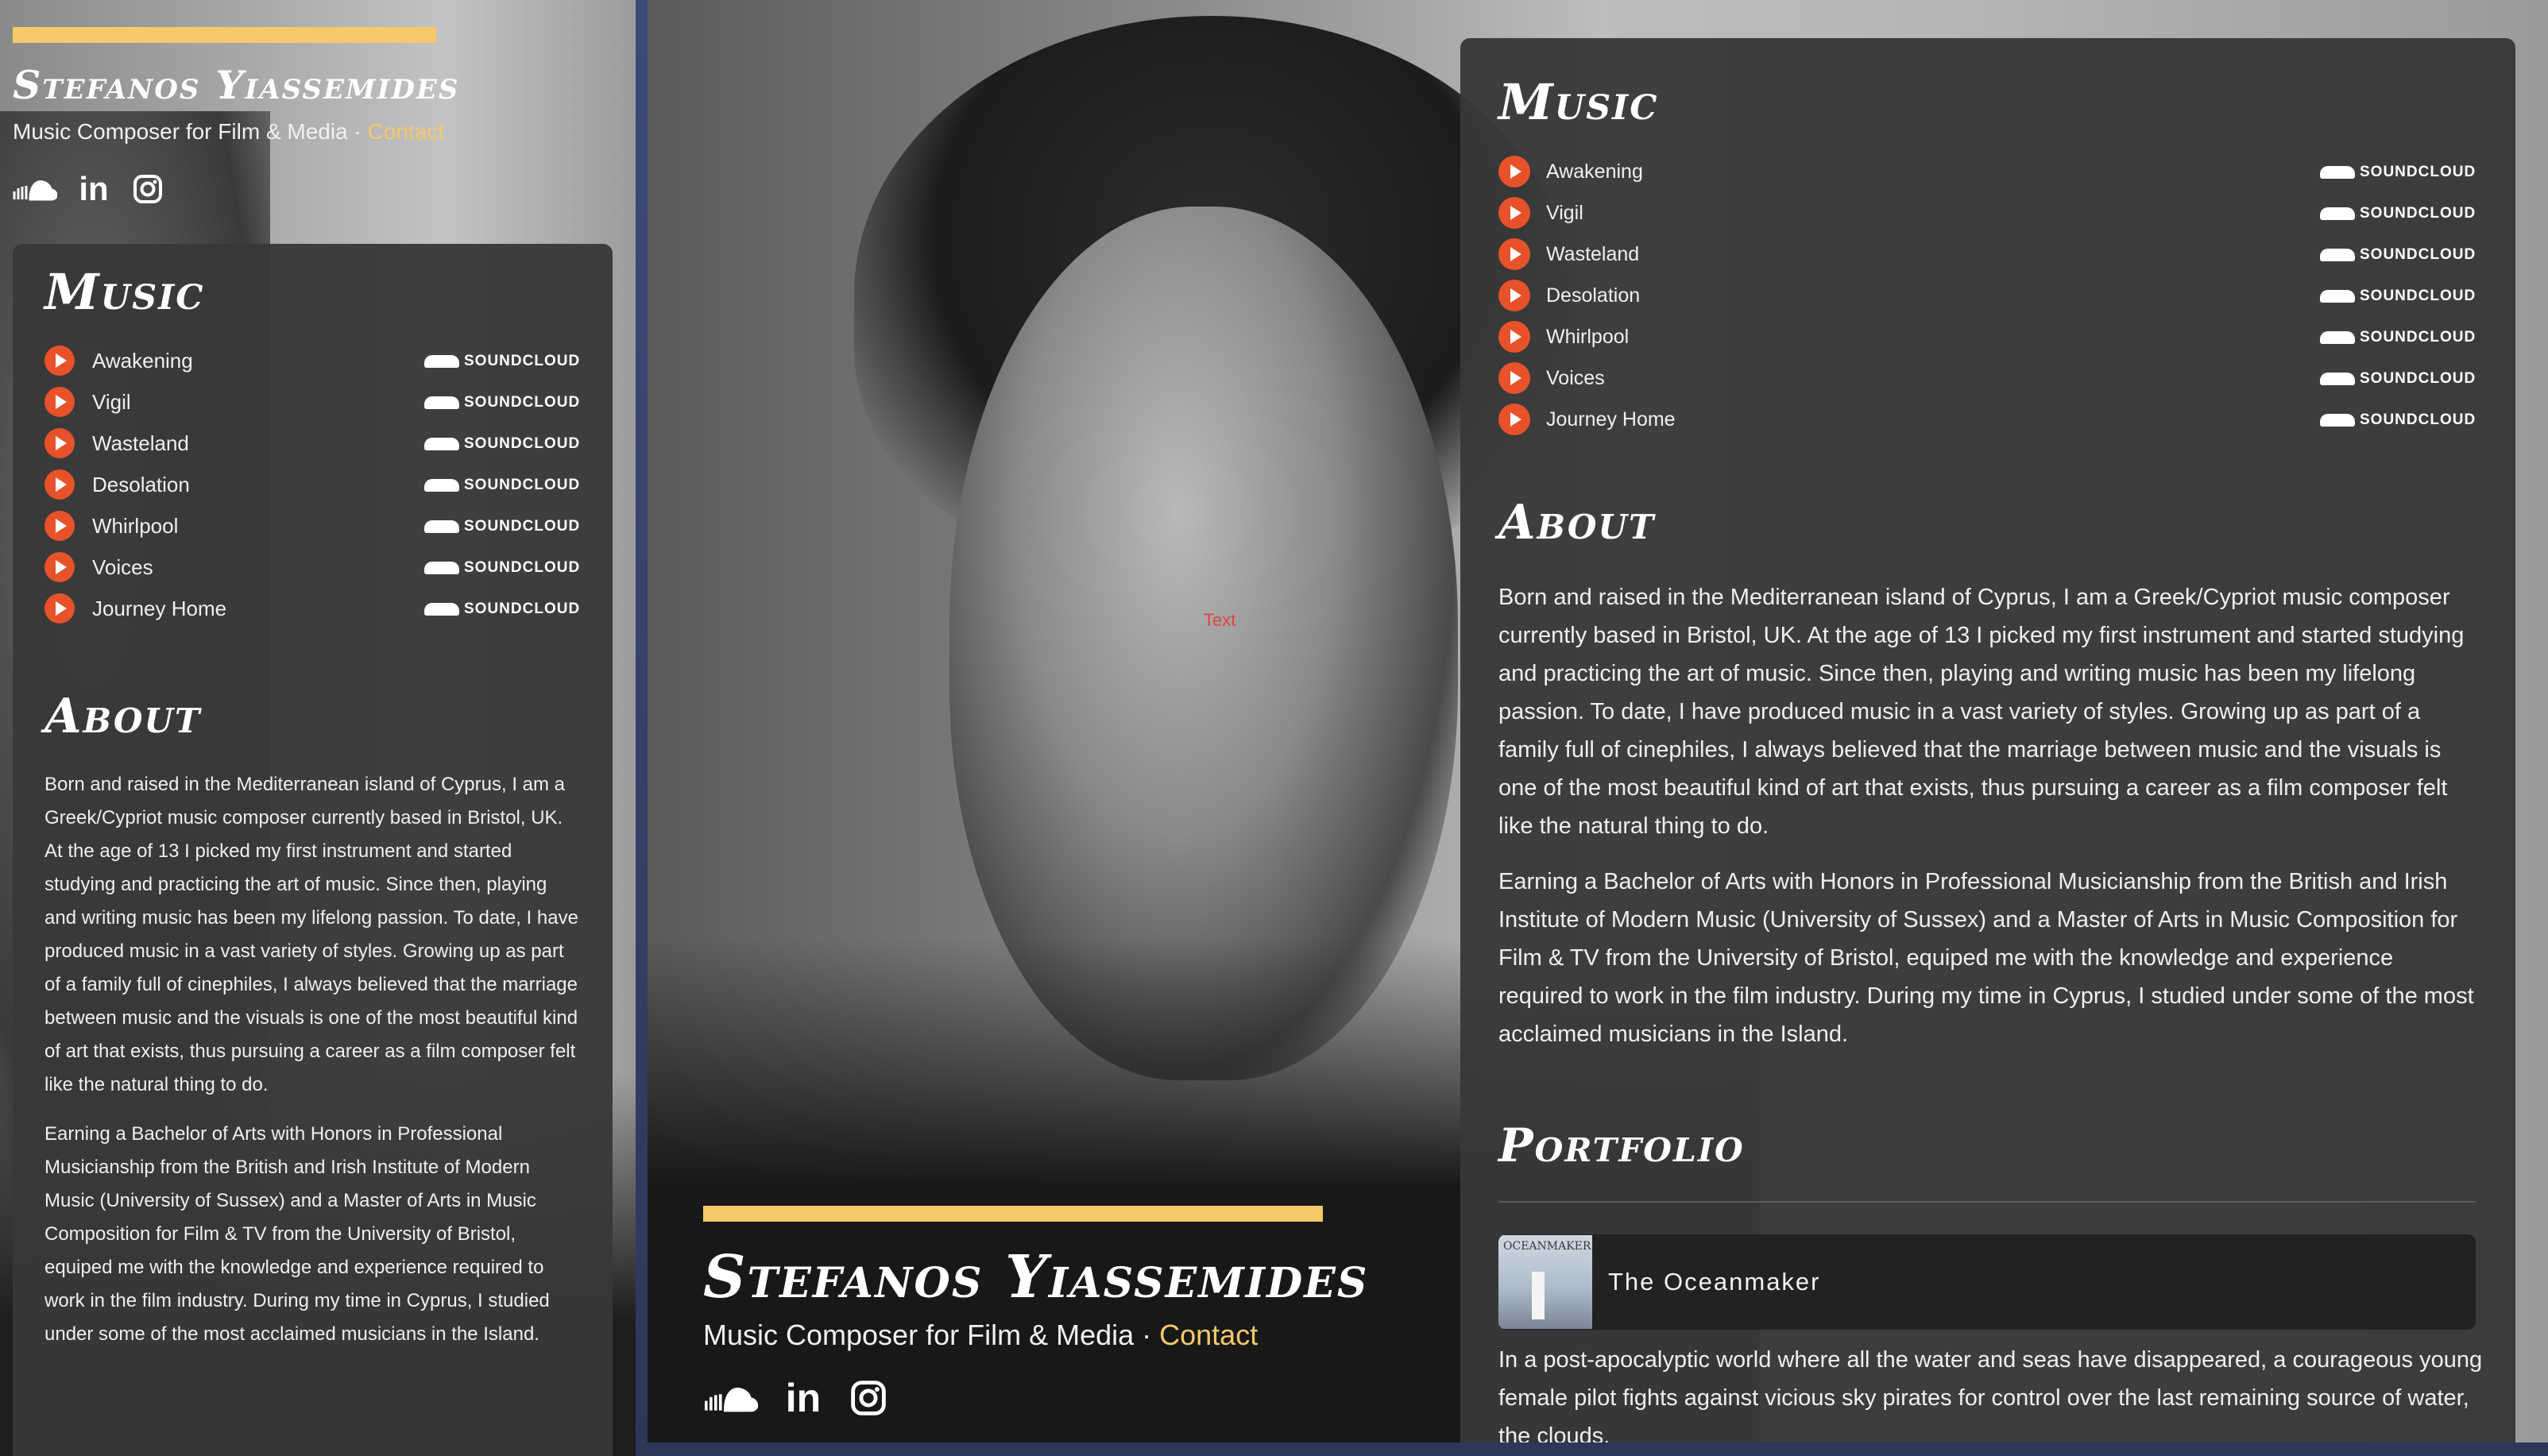 The image size is (2548, 1456). I want to click on portfolio-title: The Oceanmaker, so click(1715, 1282).